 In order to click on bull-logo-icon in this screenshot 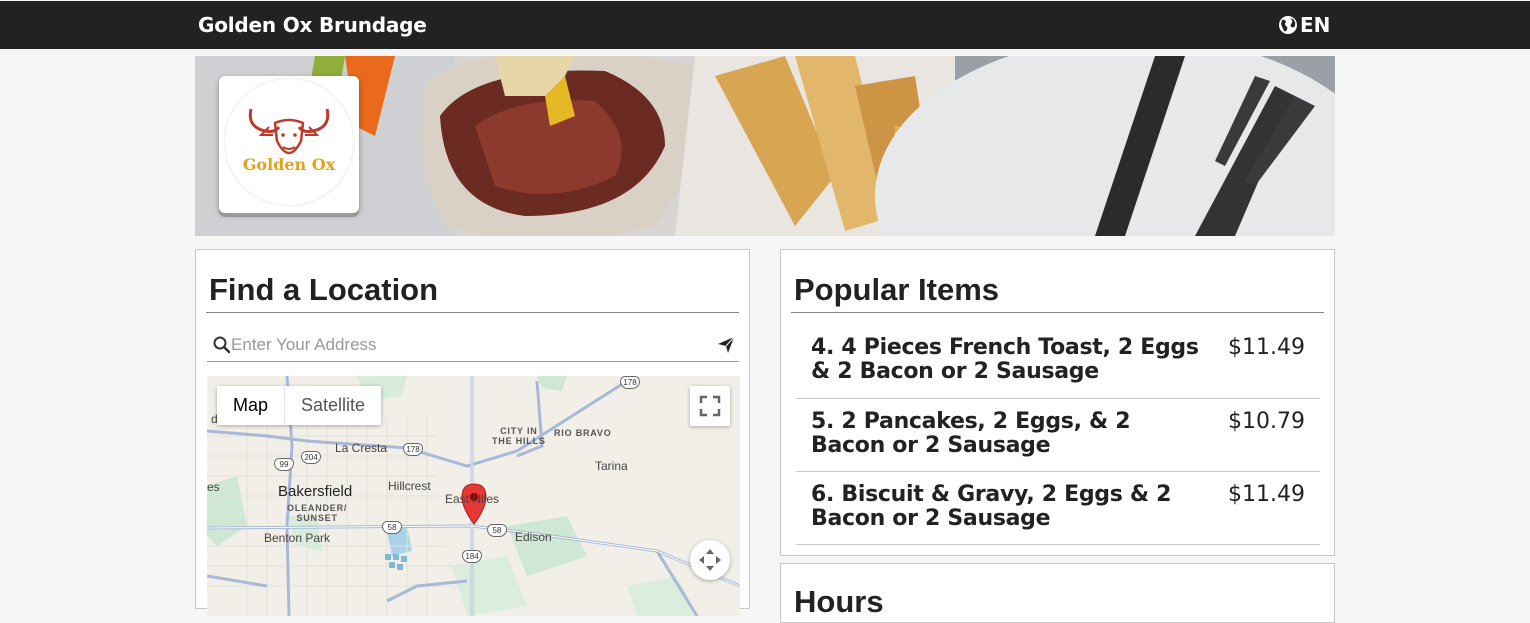, I will do `click(289, 131)`.